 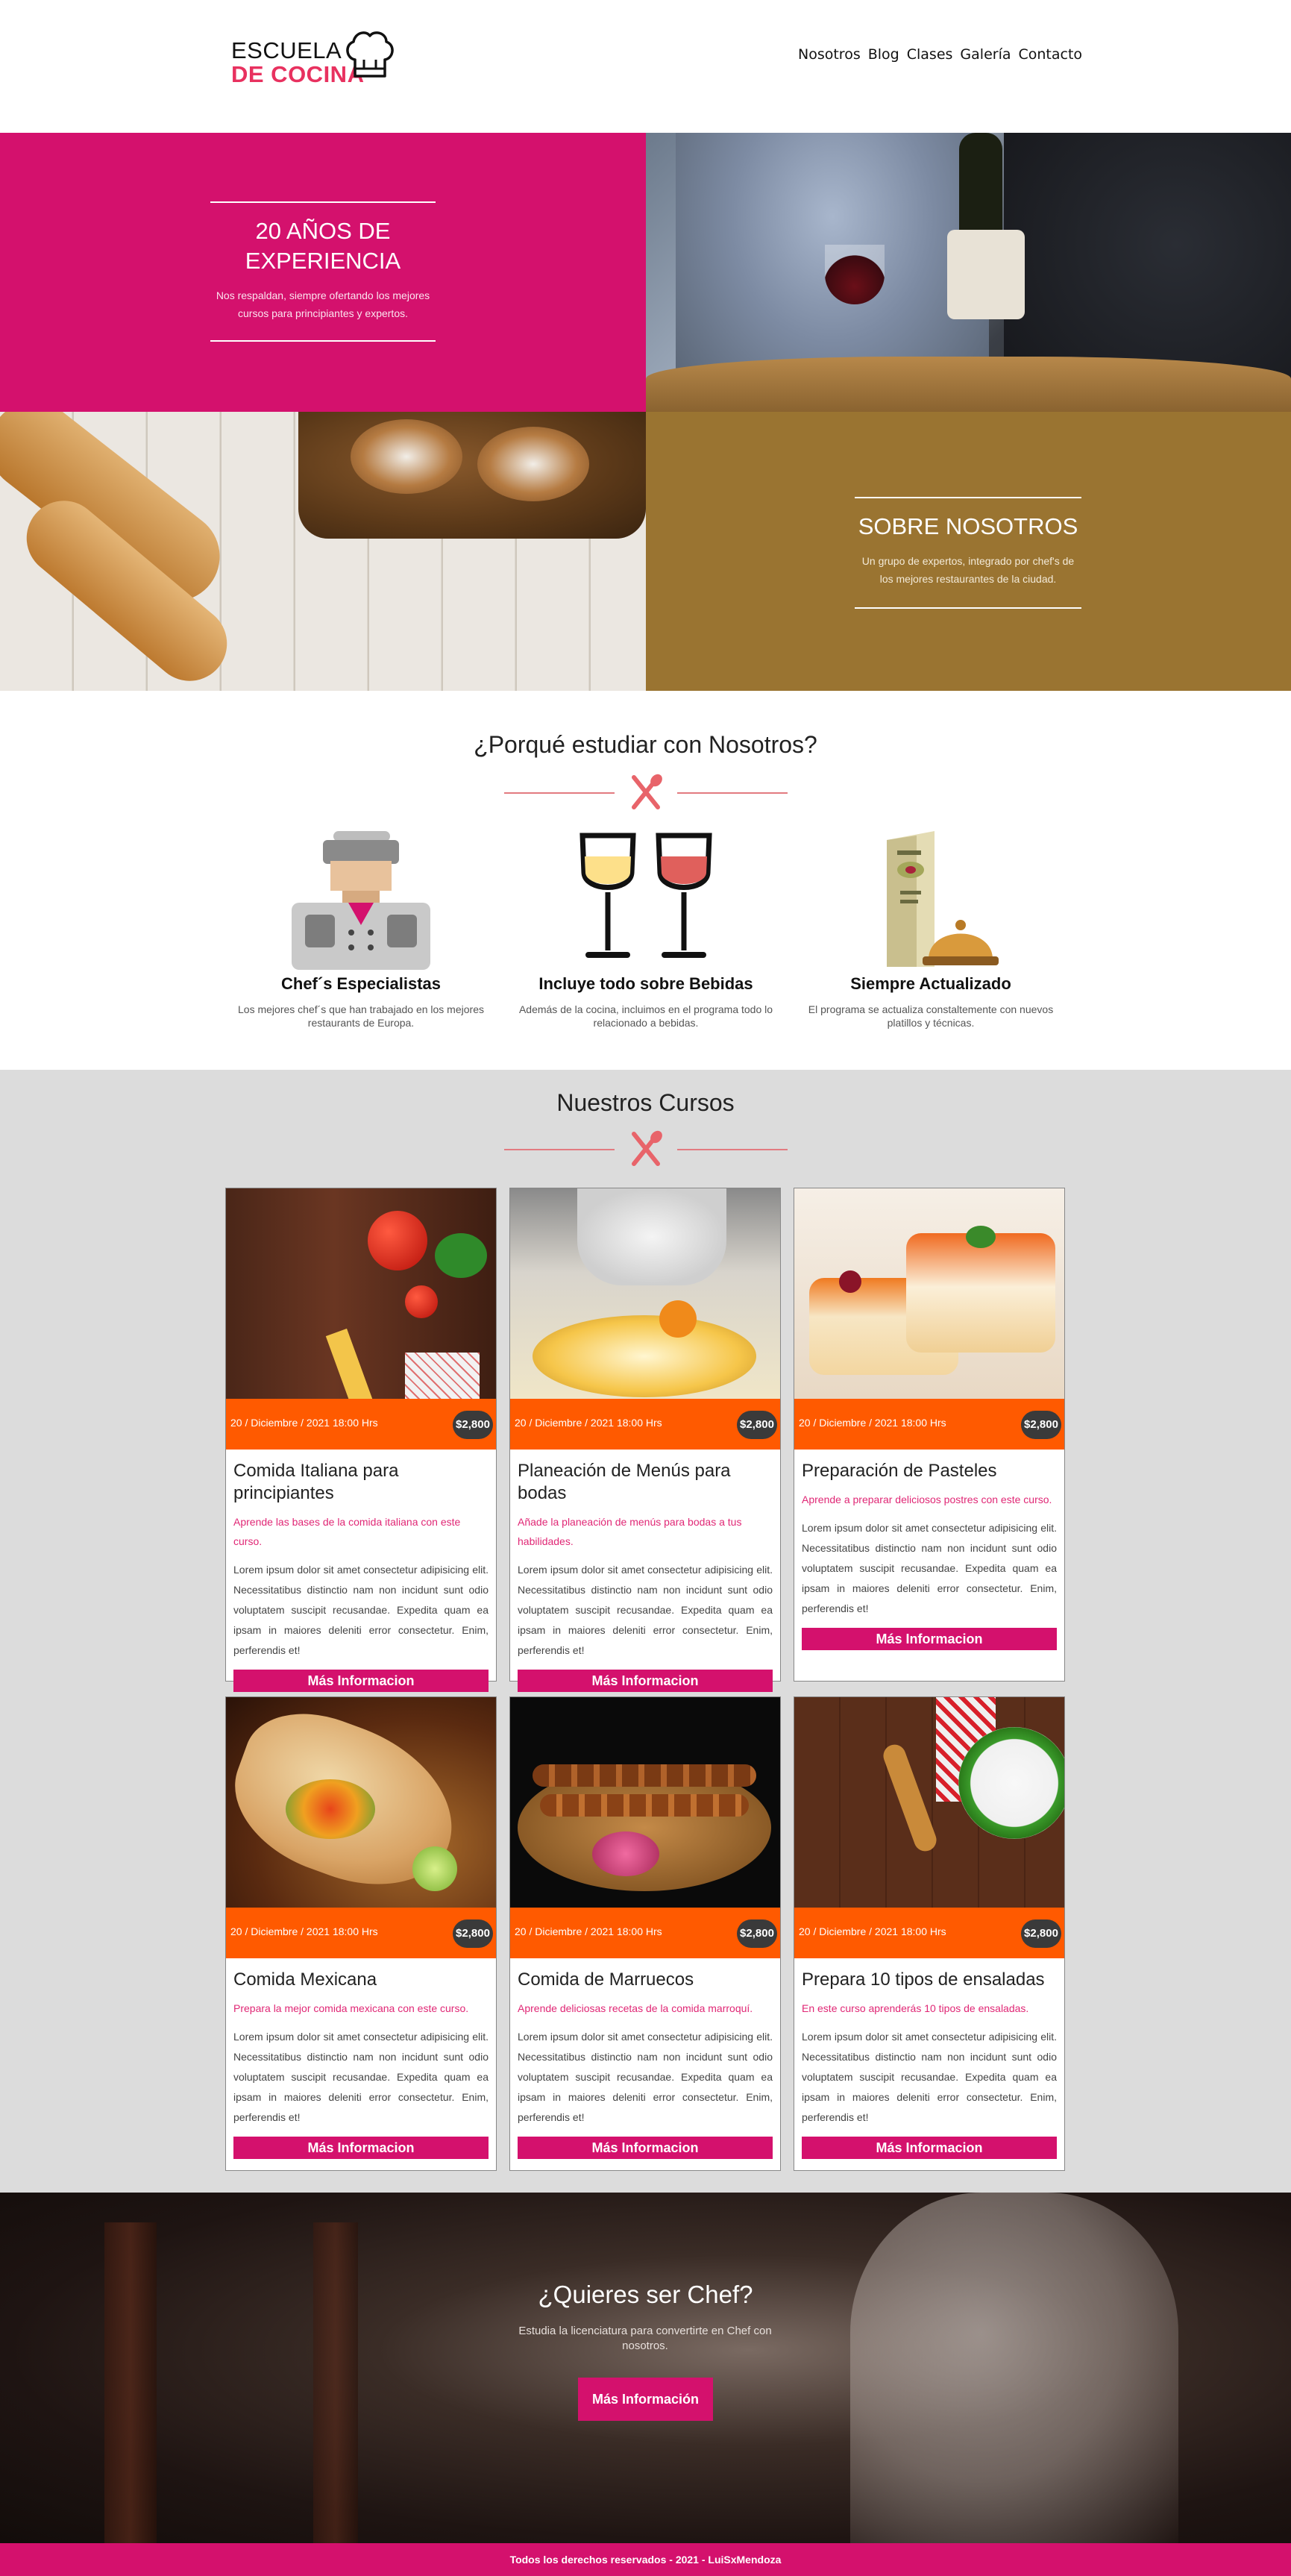 I want to click on chef-figure-shape, so click(x=1014, y=2368).